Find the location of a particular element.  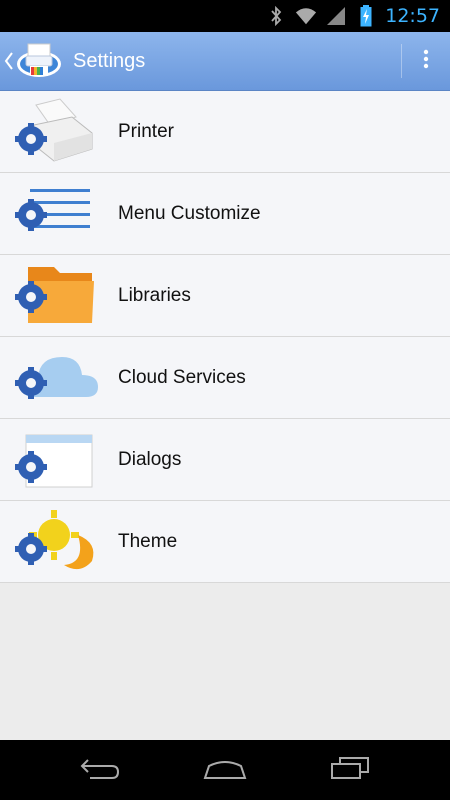

up-button is located at coordinates (35, 61).